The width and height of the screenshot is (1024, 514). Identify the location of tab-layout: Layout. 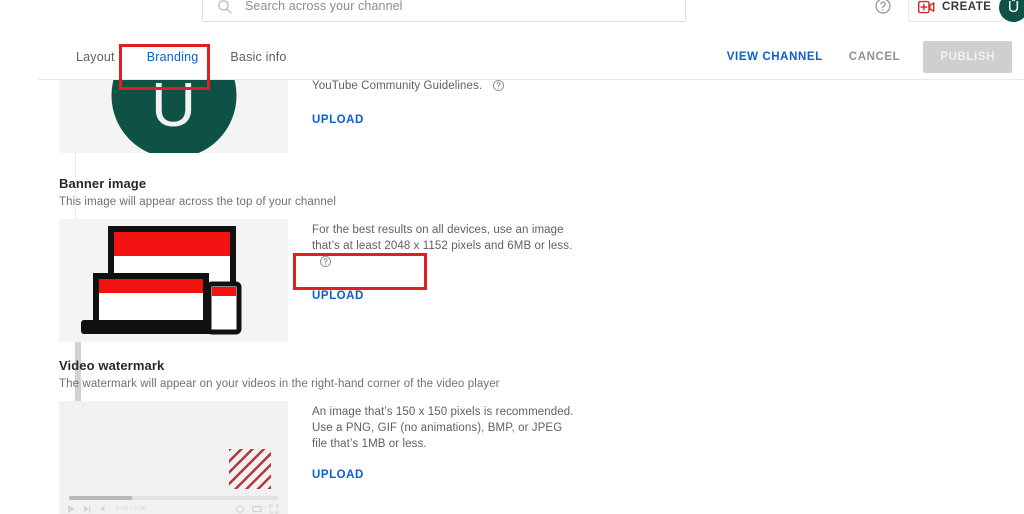
(95, 56).